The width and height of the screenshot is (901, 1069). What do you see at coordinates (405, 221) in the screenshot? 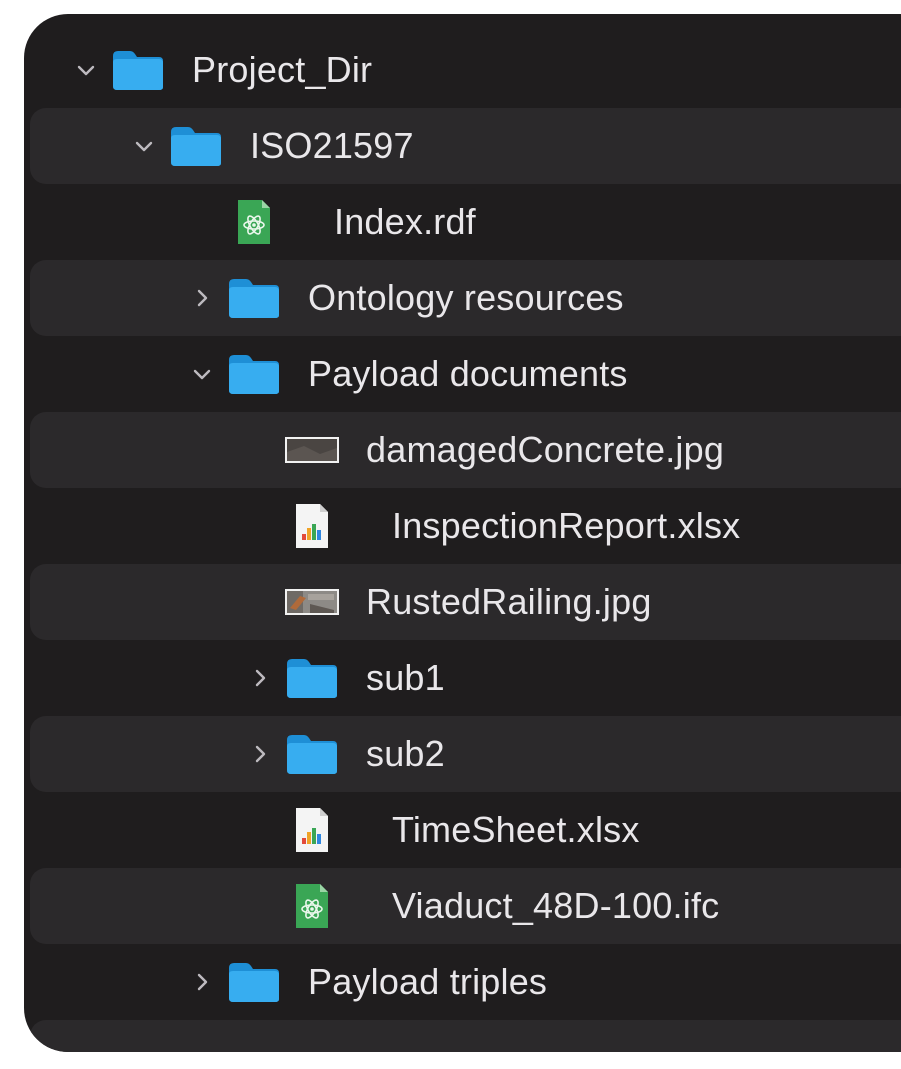
I see `item-label: Index.rdf` at bounding box center [405, 221].